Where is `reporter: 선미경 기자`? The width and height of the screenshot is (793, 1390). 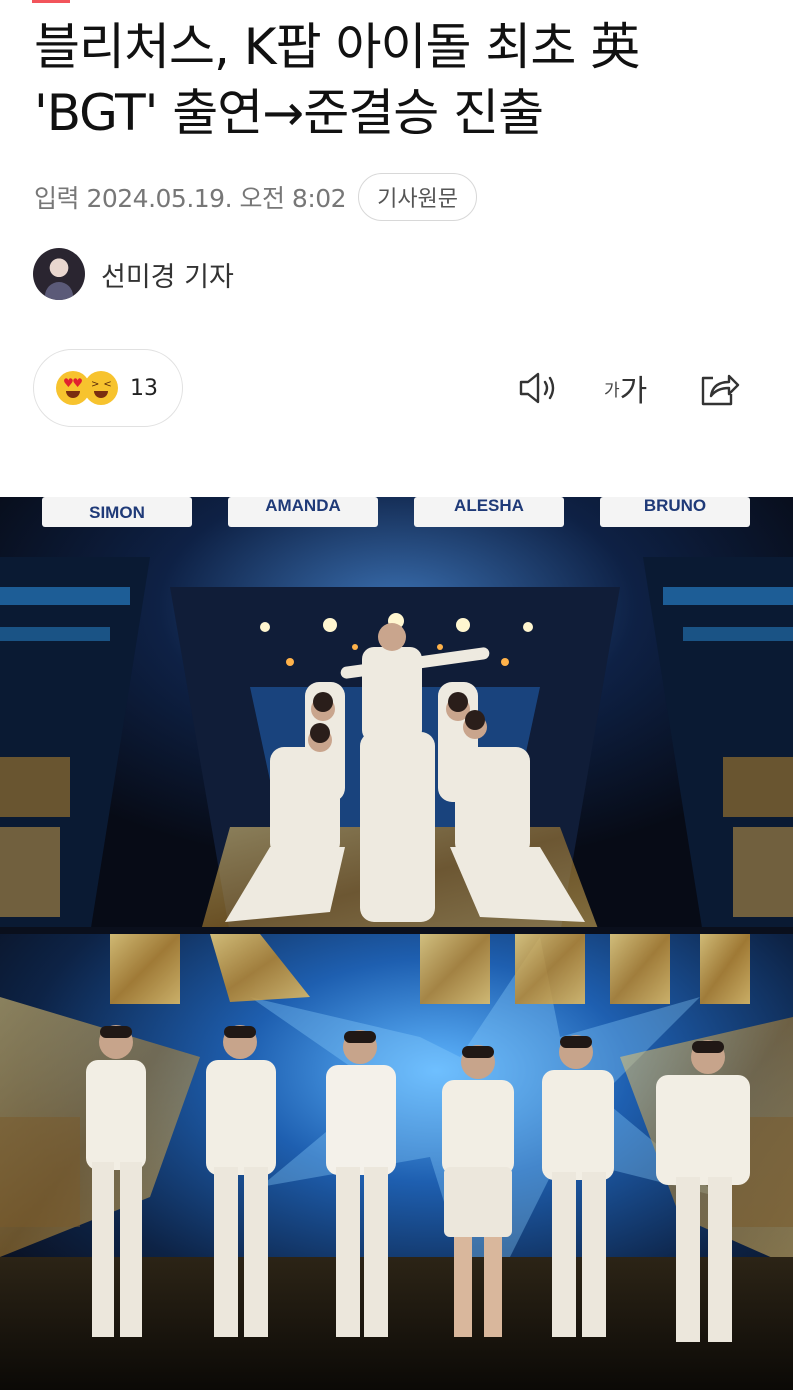 reporter: 선미경 기자 is located at coordinates (133, 274).